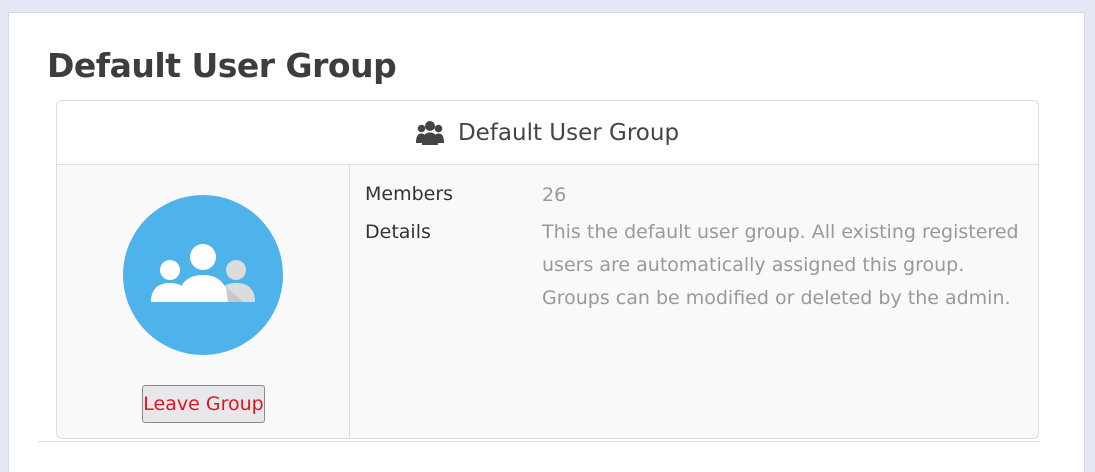 The image size is (1095, 472). I want to click on page-title: Default User Group, so click(222, 65).